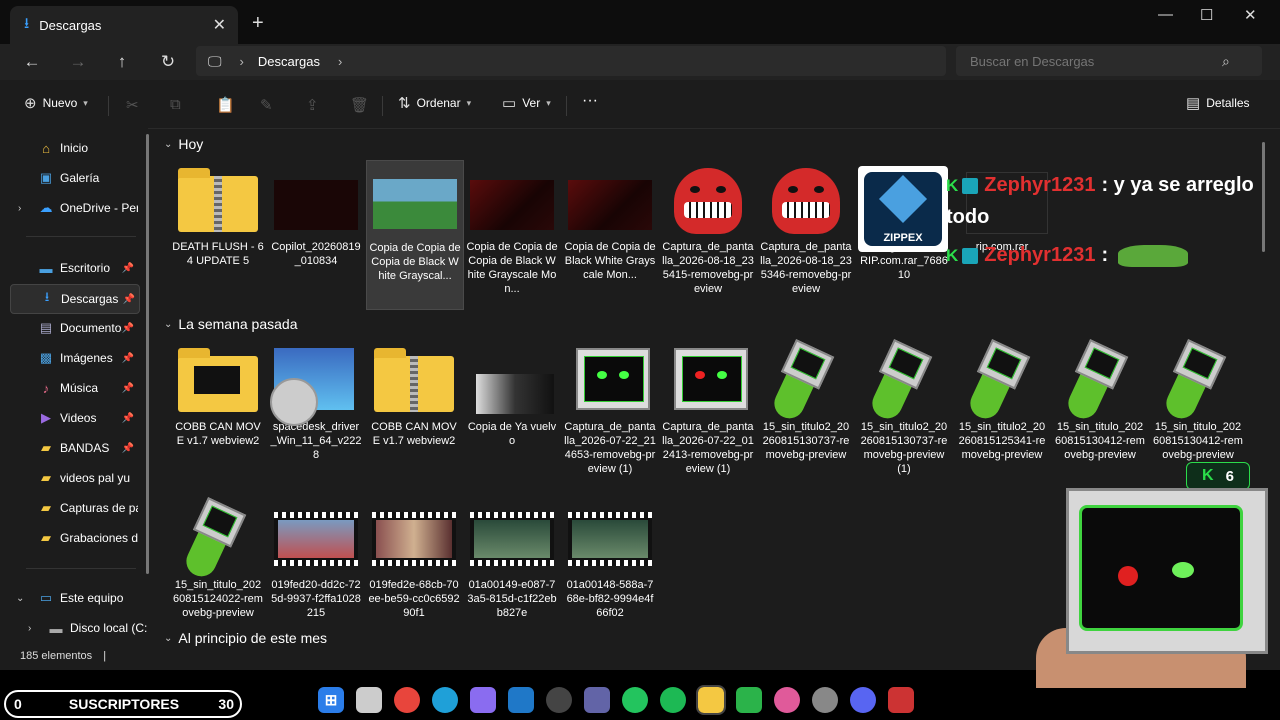 The height and width of the screenshot is (720, 1280). I want to click on sidebar-item-este-equipo: ⌄ ▭ Este equipo, so click(74, 598).